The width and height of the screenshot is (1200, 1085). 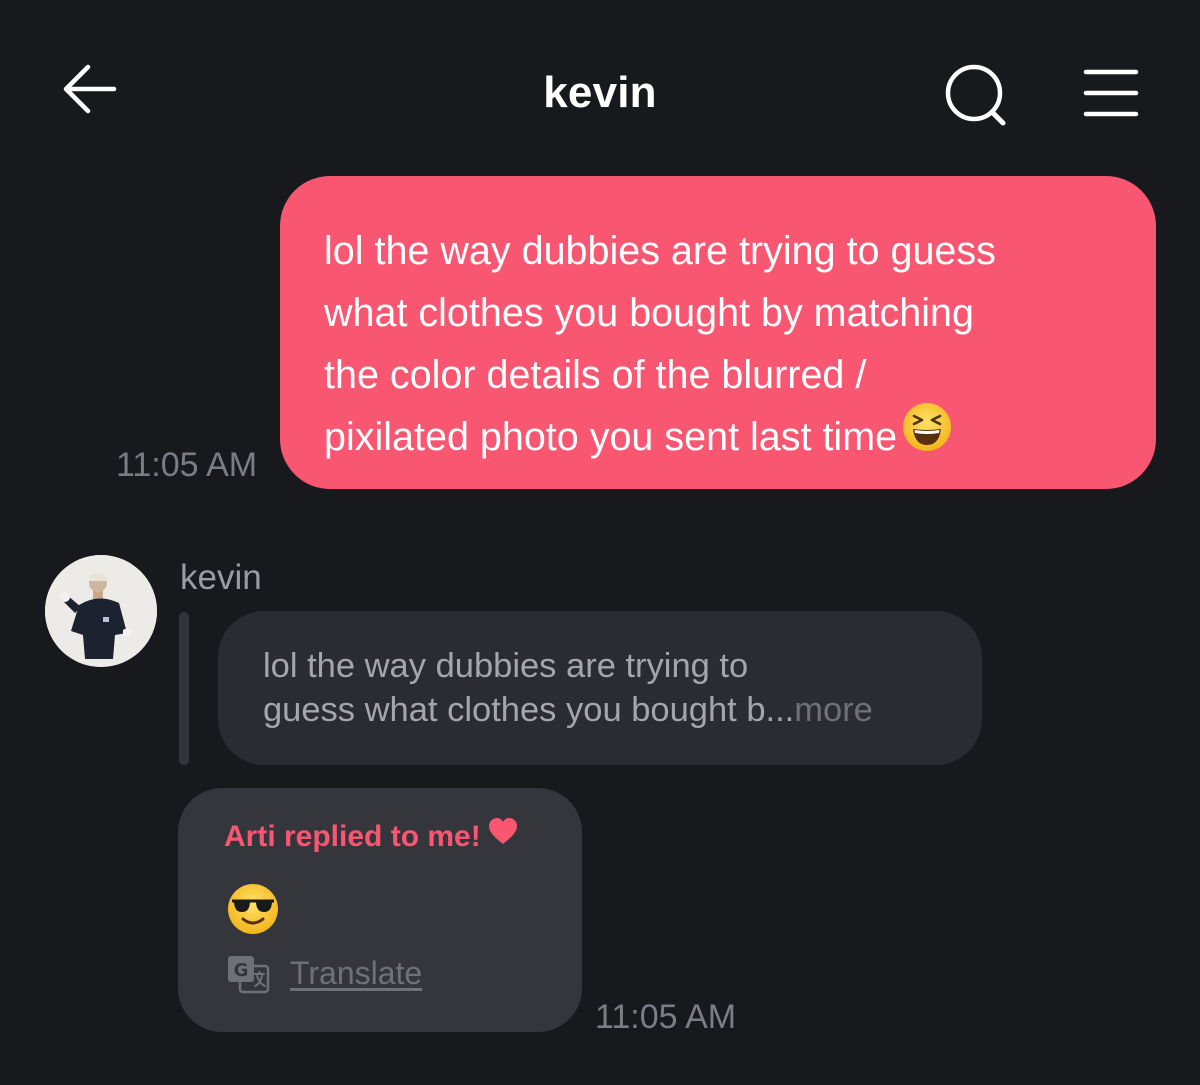 I want to click on heart-icon, so click(x=503, y=835).